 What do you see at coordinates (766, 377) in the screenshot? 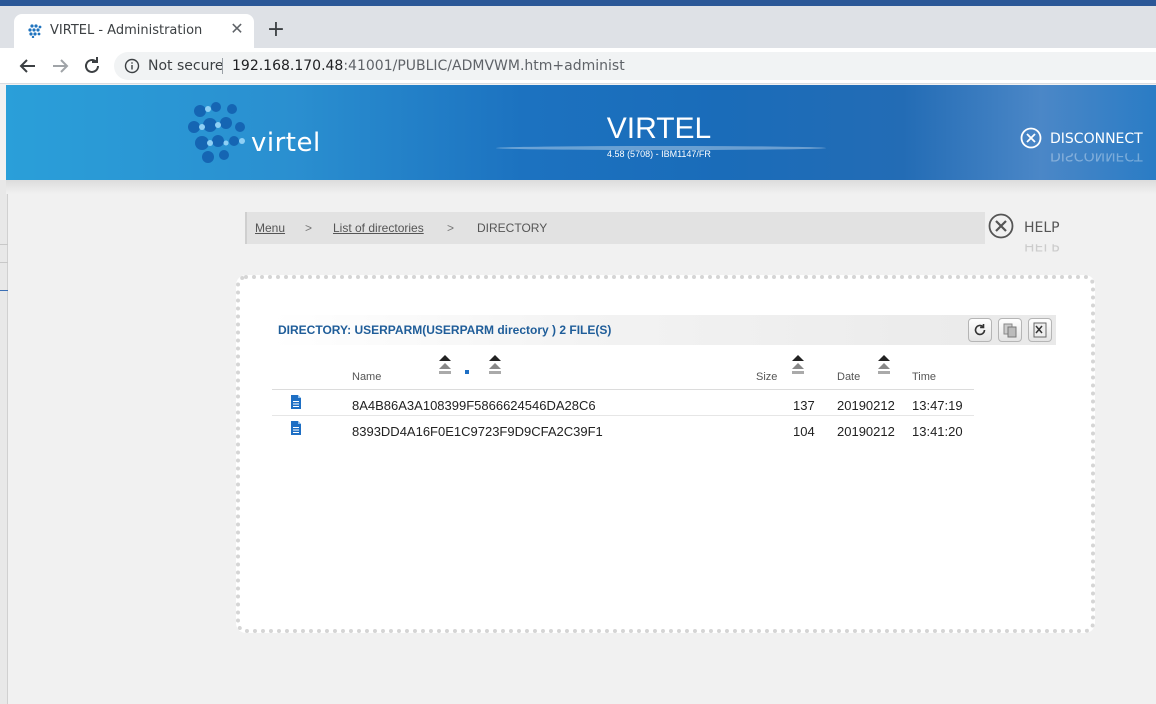
I see `column-header-size: Size` at bounding box center [766, 377].